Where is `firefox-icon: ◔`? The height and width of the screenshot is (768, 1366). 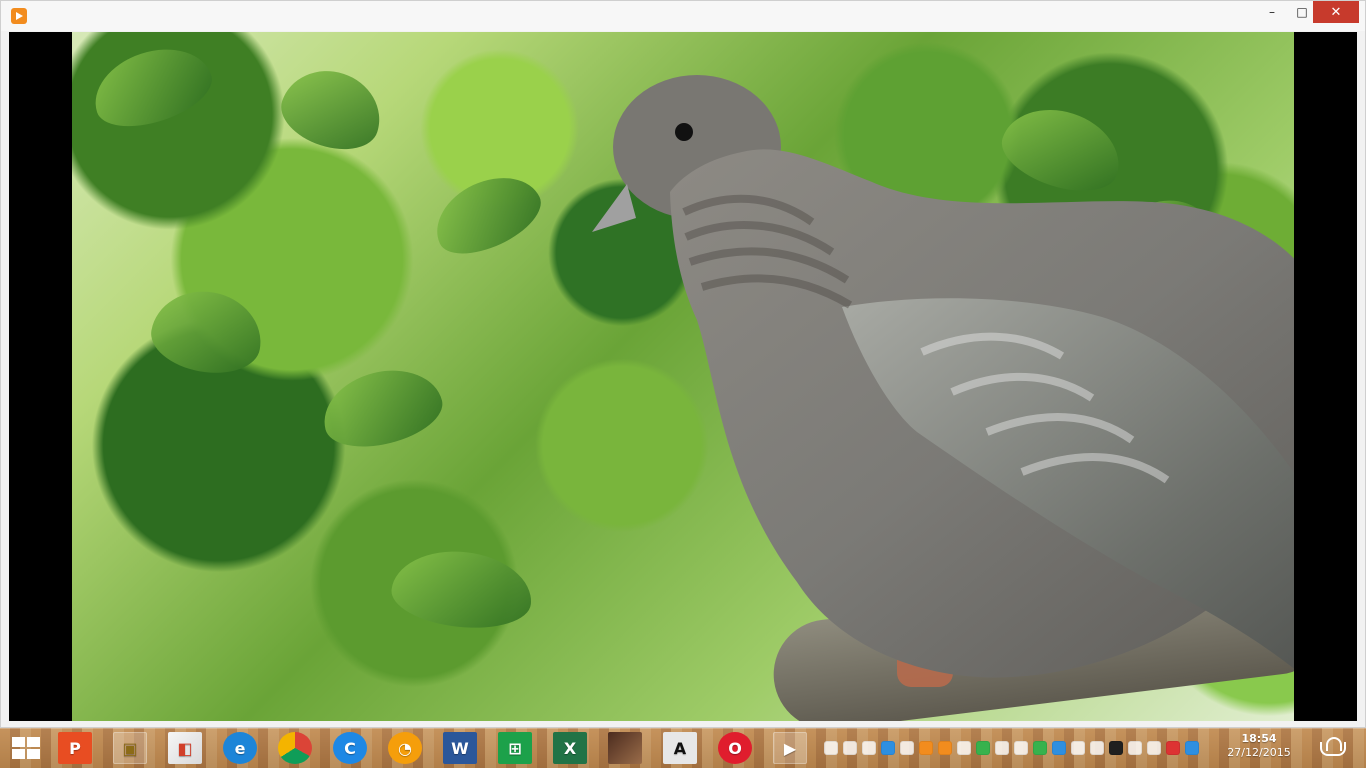 firefox-icon: ◔ is located at coordinates (405, 748).